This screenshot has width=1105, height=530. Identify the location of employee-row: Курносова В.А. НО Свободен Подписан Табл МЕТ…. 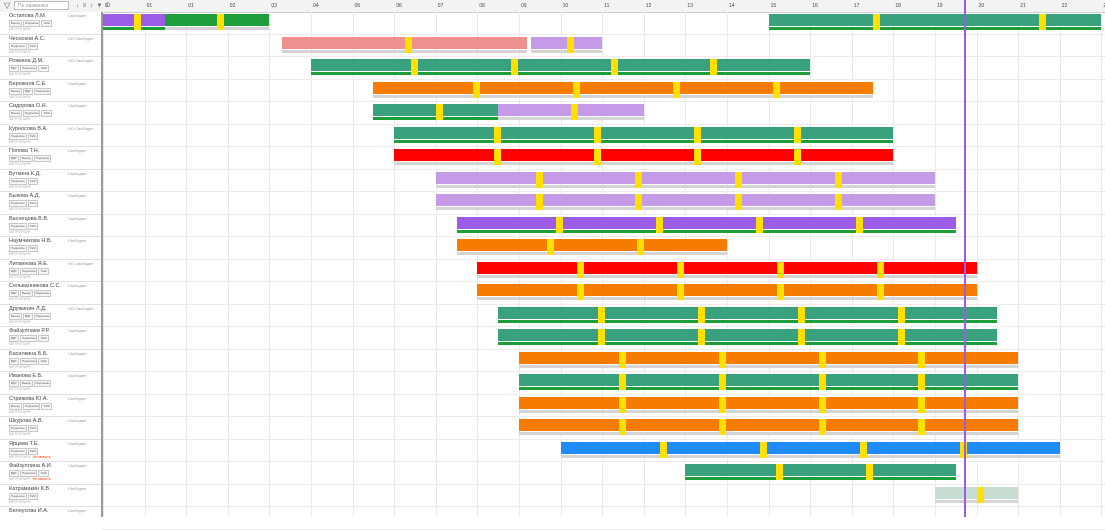
(50, 136).